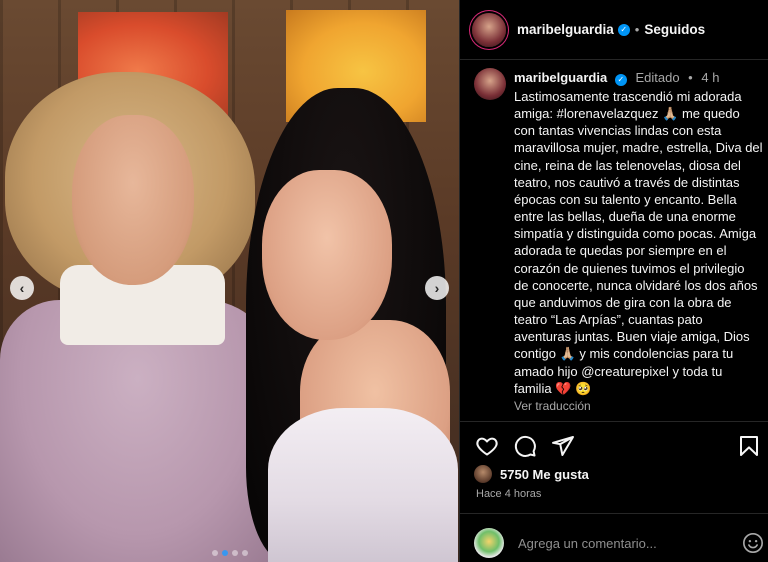  Describe the element at coordinates (483, 474) in the screenshot. I see `liker-avatar` at that location.